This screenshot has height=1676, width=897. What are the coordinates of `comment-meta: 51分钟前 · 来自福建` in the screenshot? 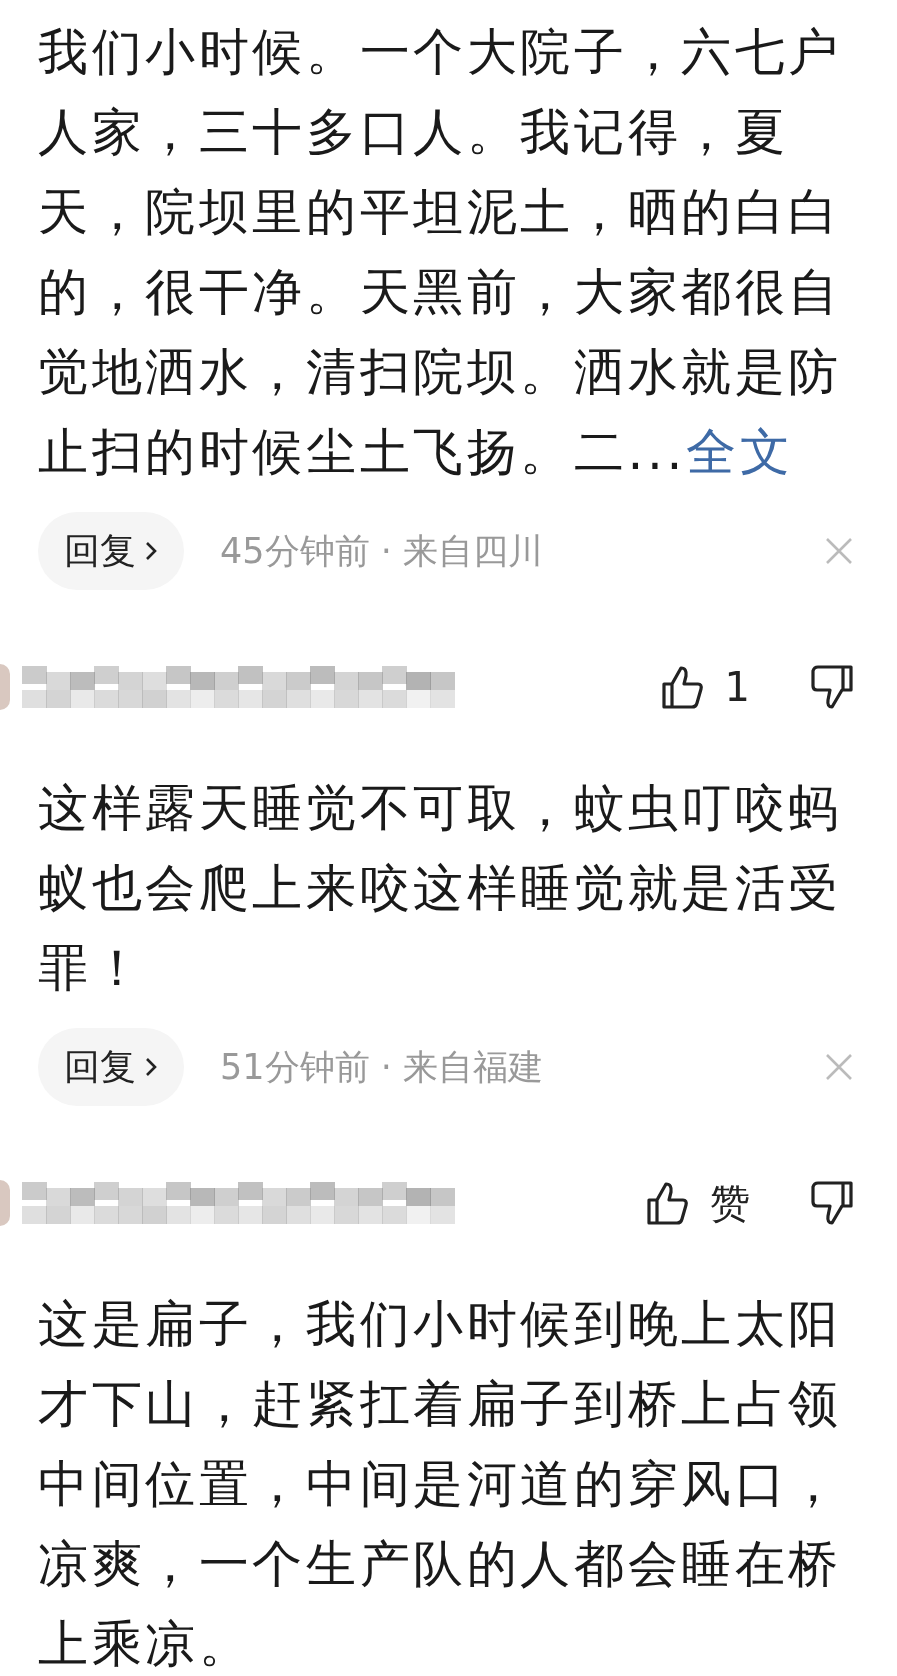 It's located at (381, 1067).